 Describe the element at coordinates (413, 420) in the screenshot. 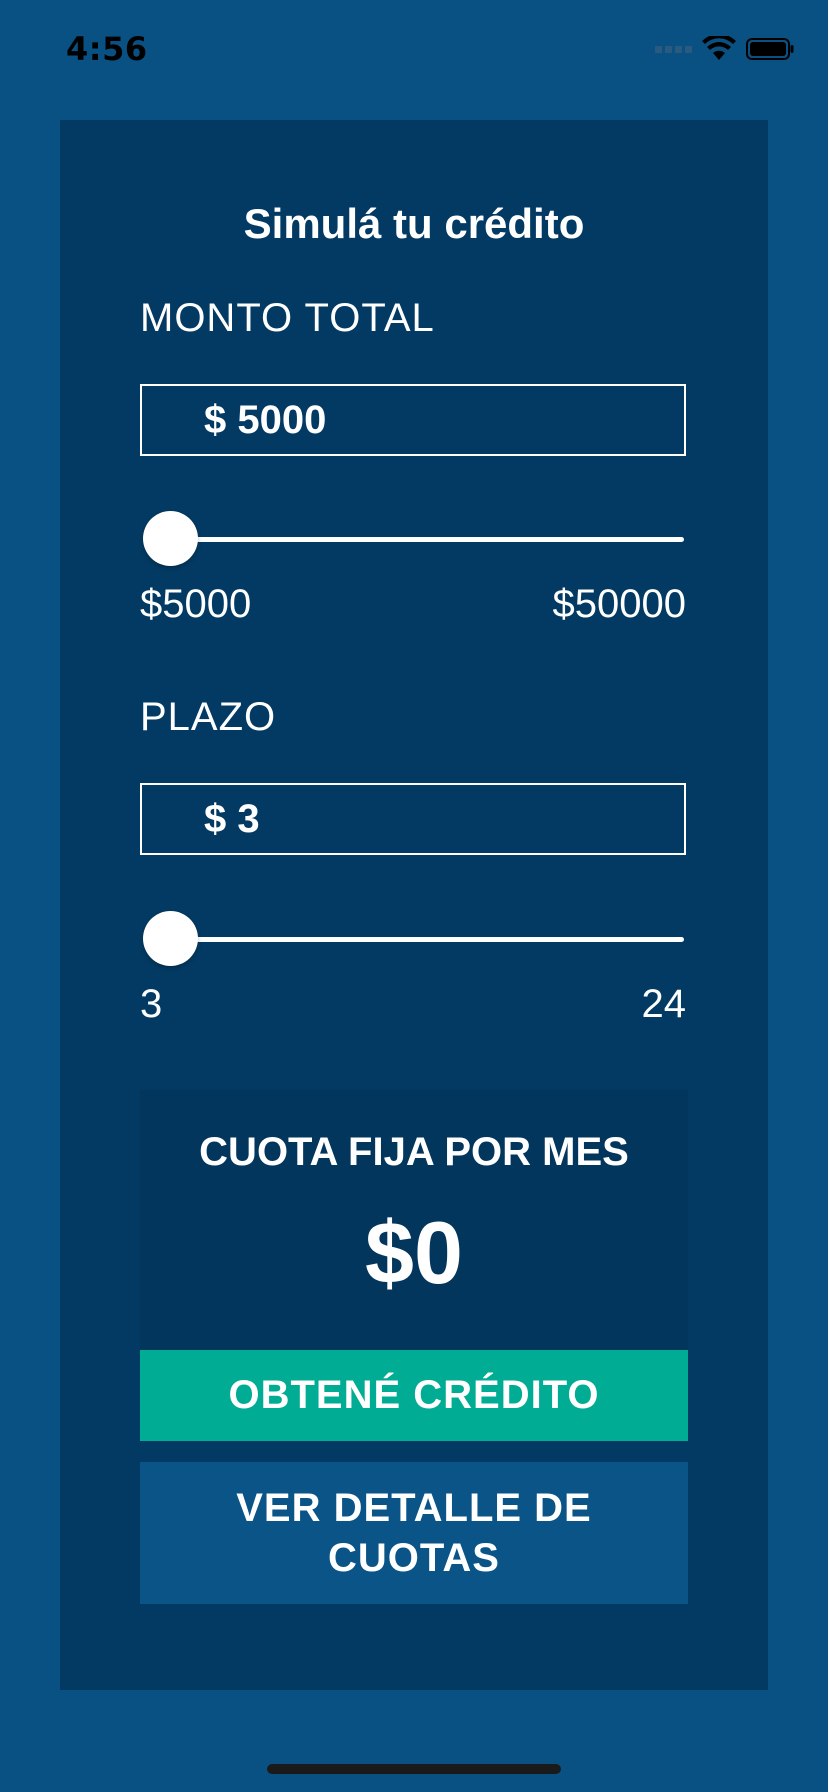

I see `amount-value-field: $ 5000` at that location.